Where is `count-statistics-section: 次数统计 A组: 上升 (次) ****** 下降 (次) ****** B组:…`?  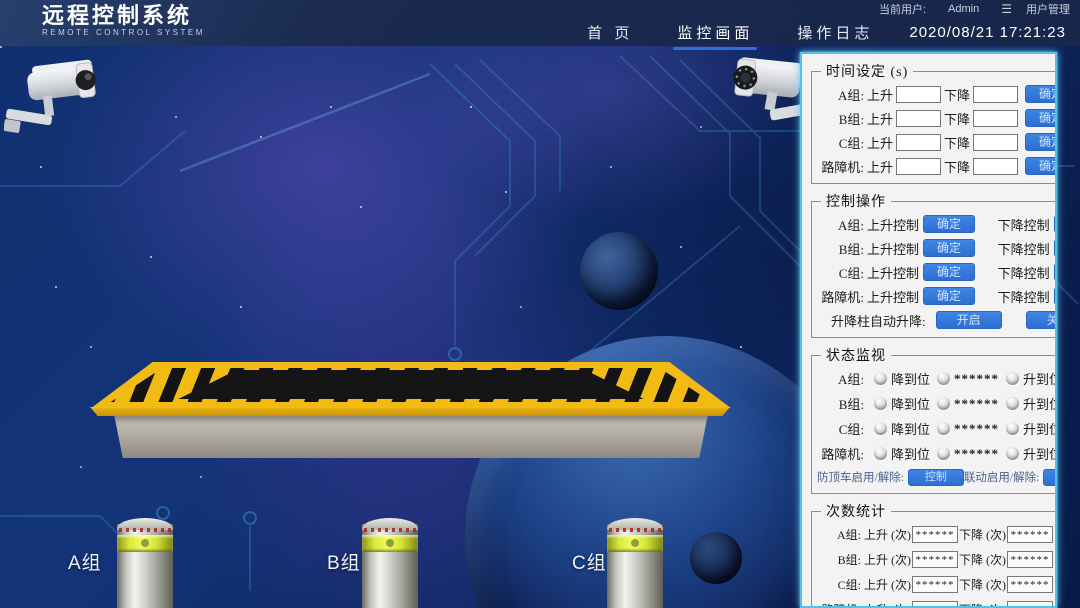 count-statistics-section: 次数统计 A组: 上升 (次) ****** 下降 (次) ****** B组:… is located at coordinates (933, 553).